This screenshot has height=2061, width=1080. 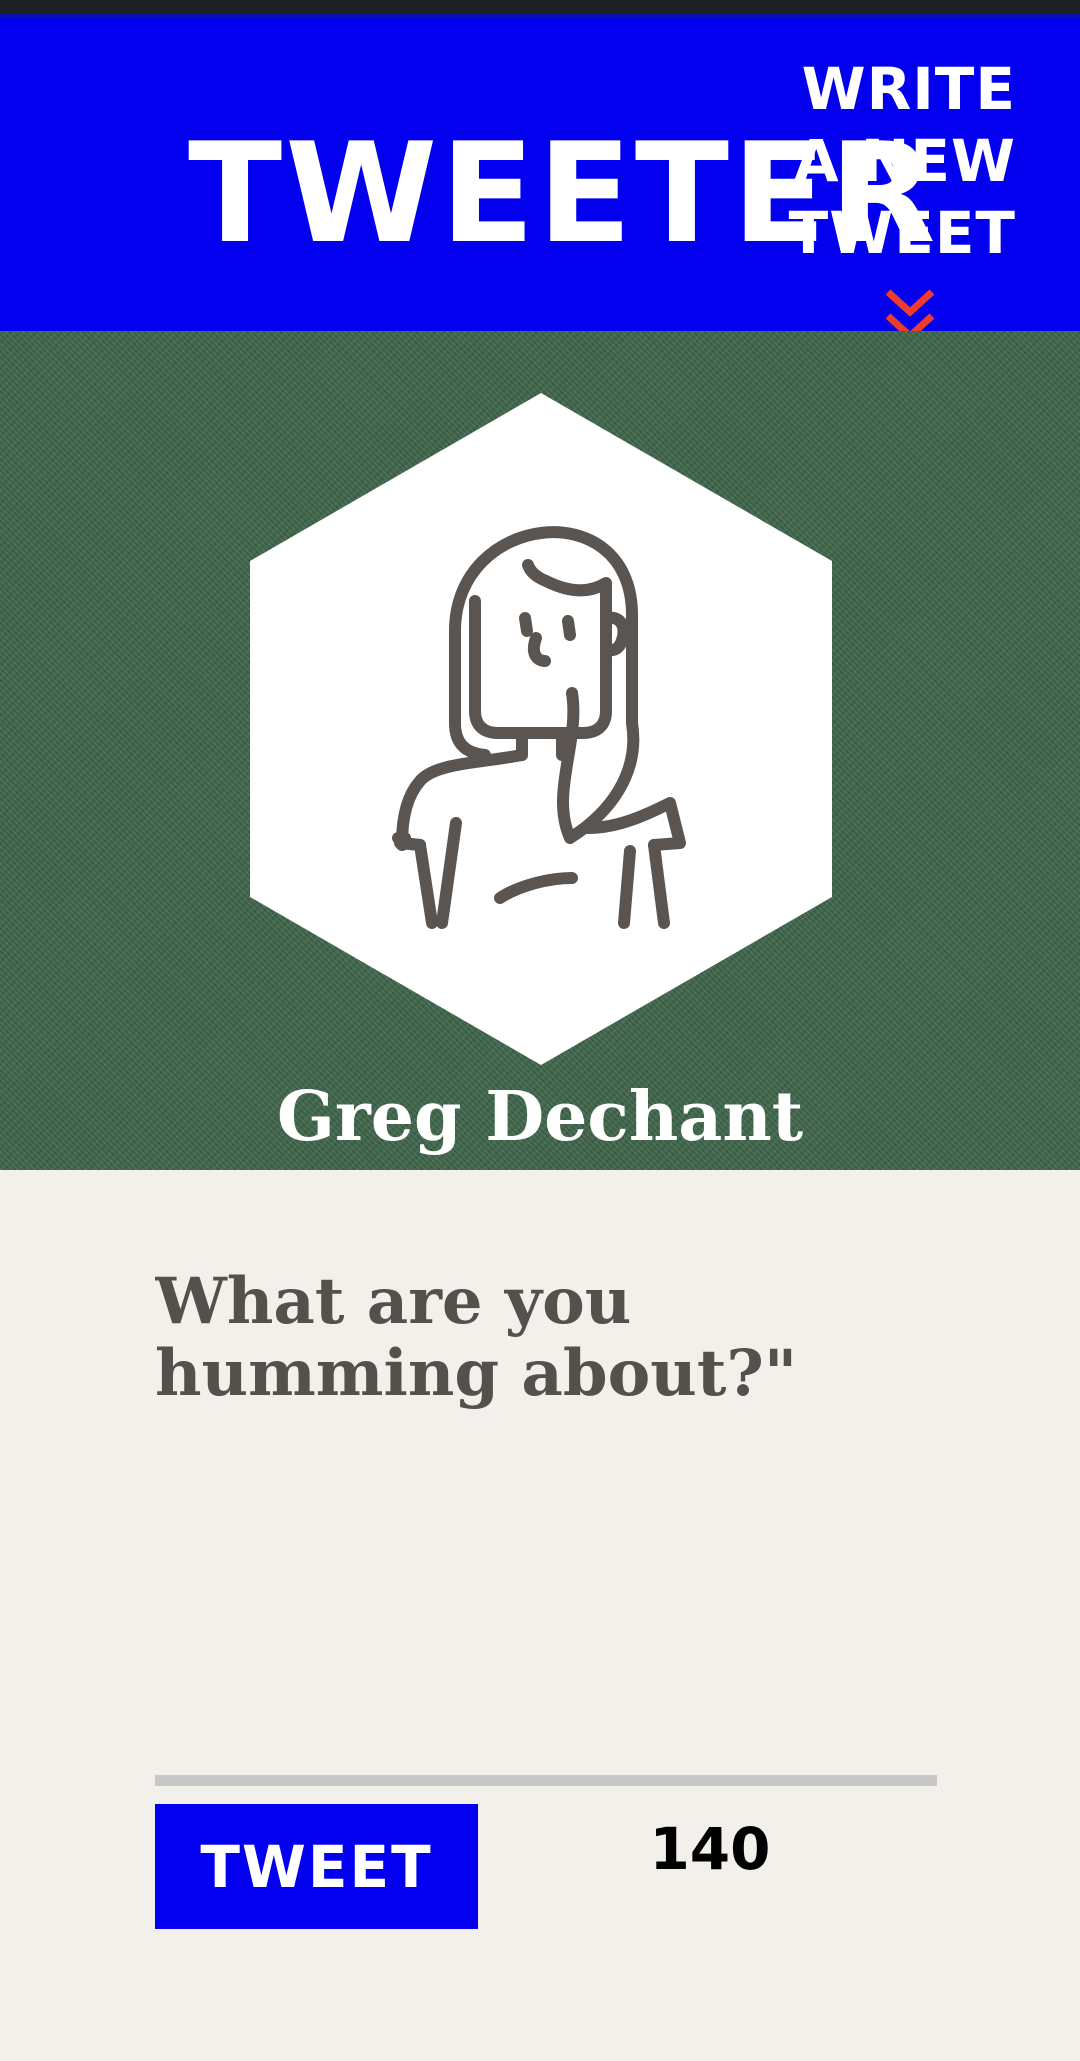 What do you see at coordinates (546, 1780) in the screenshot?
I see `input-underline` at bounding box center [546, 1780].